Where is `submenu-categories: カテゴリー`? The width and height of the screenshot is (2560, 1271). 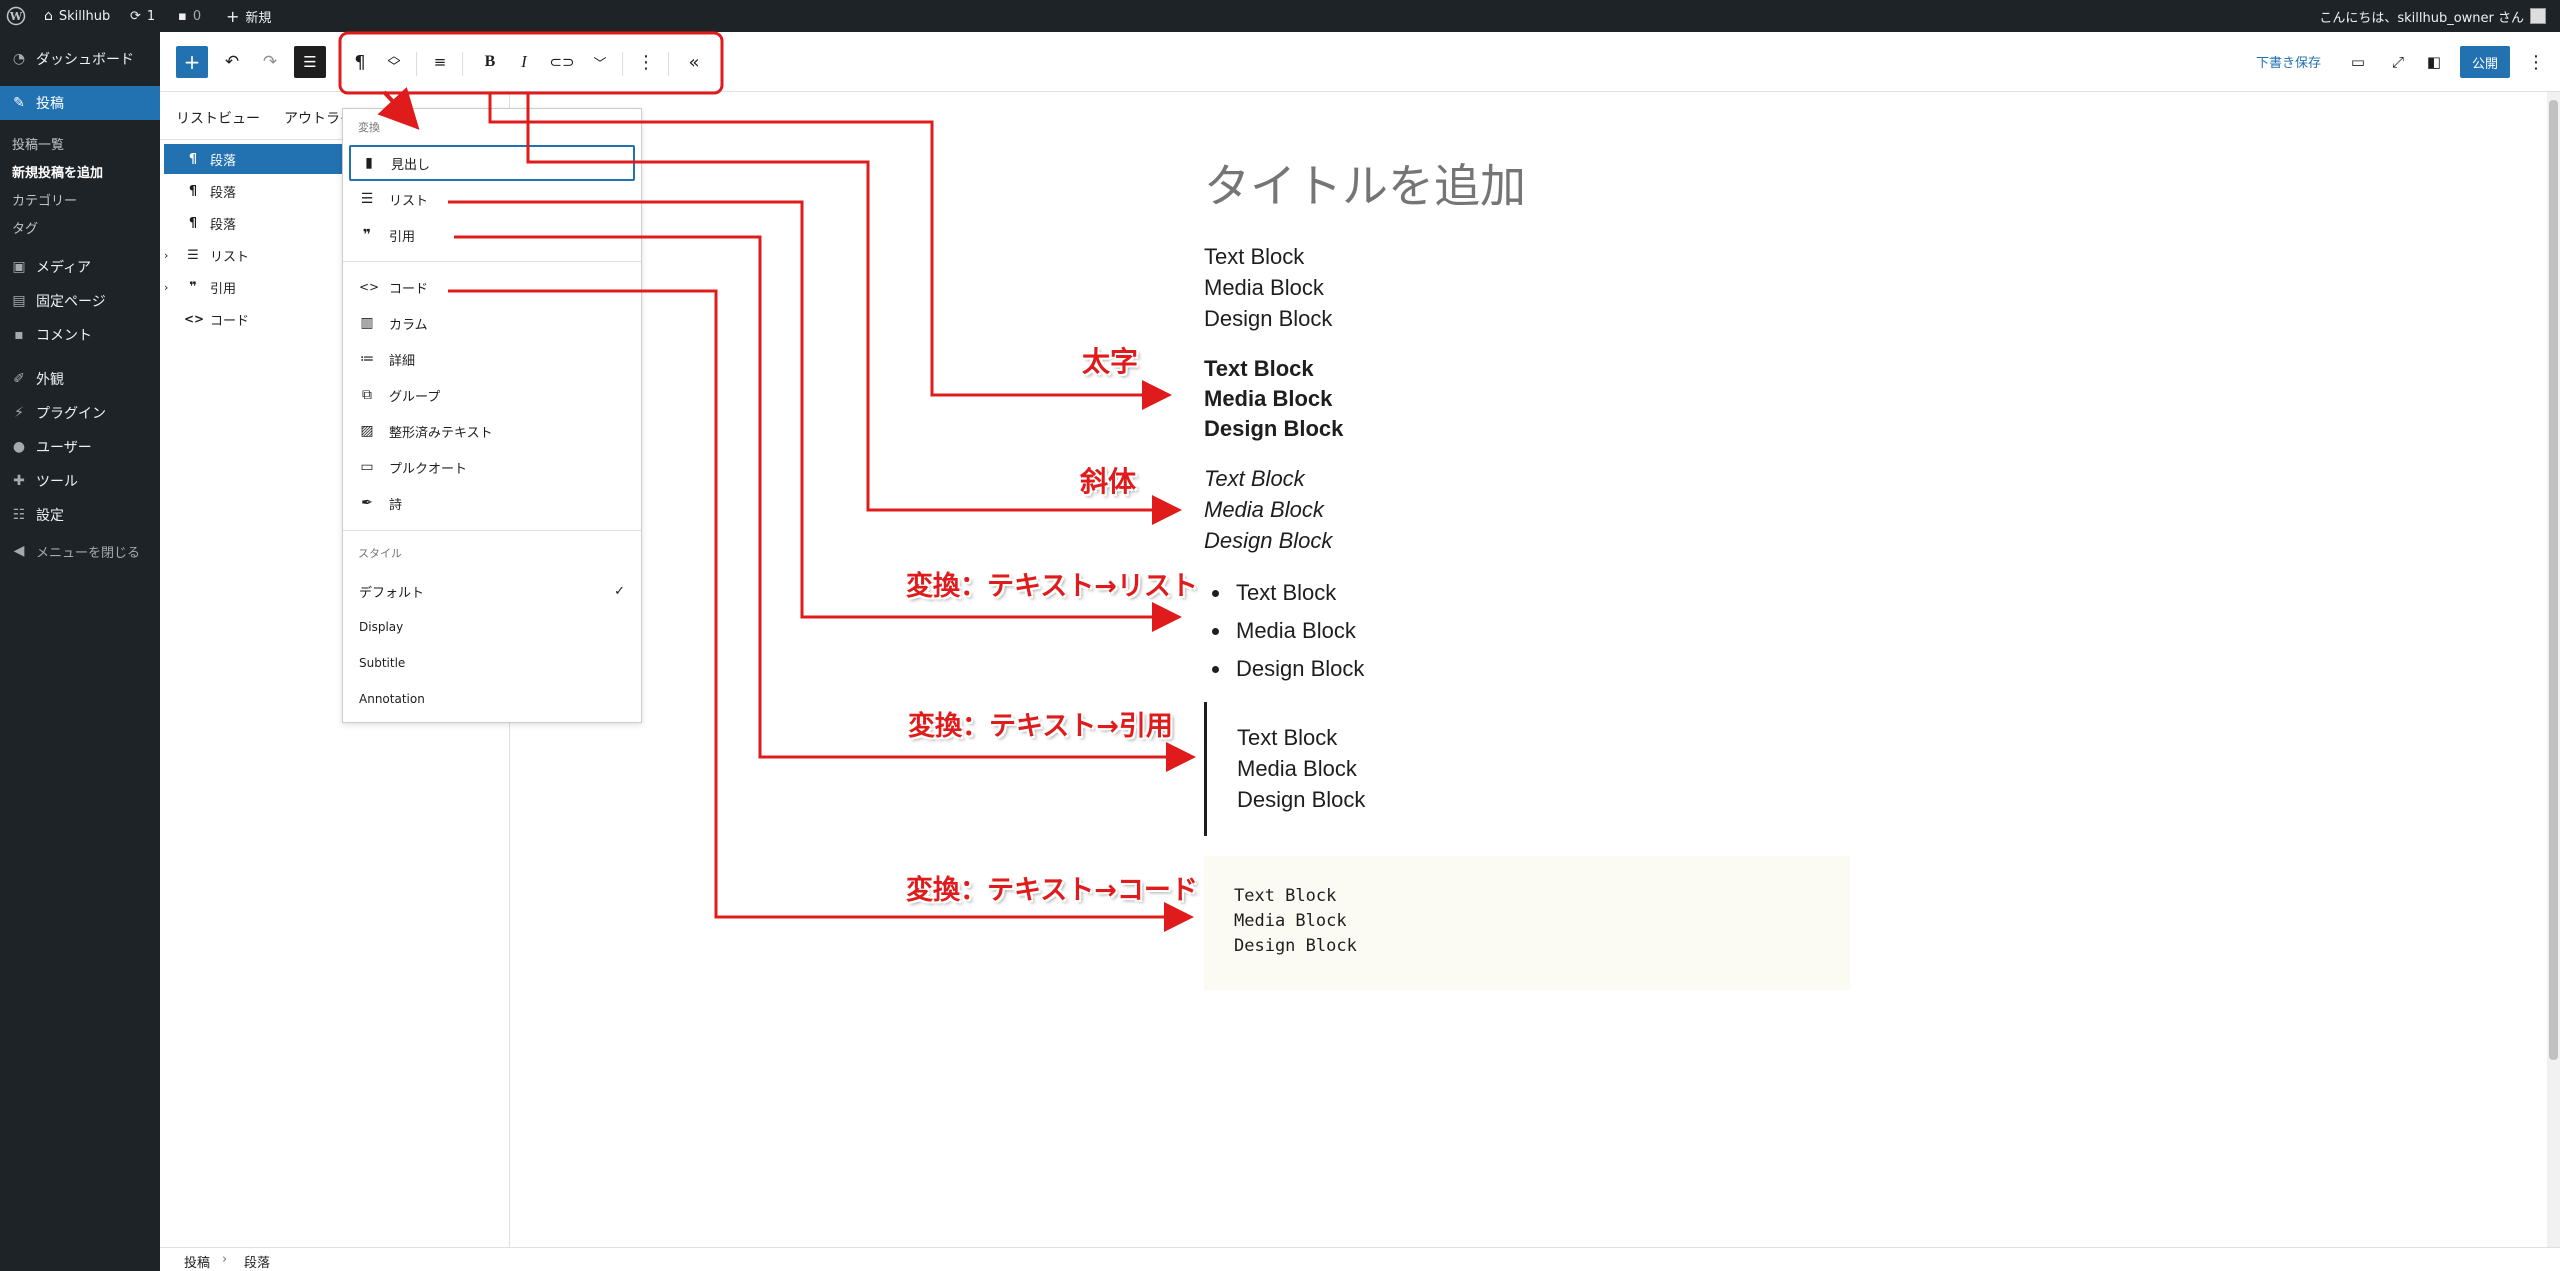
submenu-categories: カテゴリー is located at coordinates (44, 199).